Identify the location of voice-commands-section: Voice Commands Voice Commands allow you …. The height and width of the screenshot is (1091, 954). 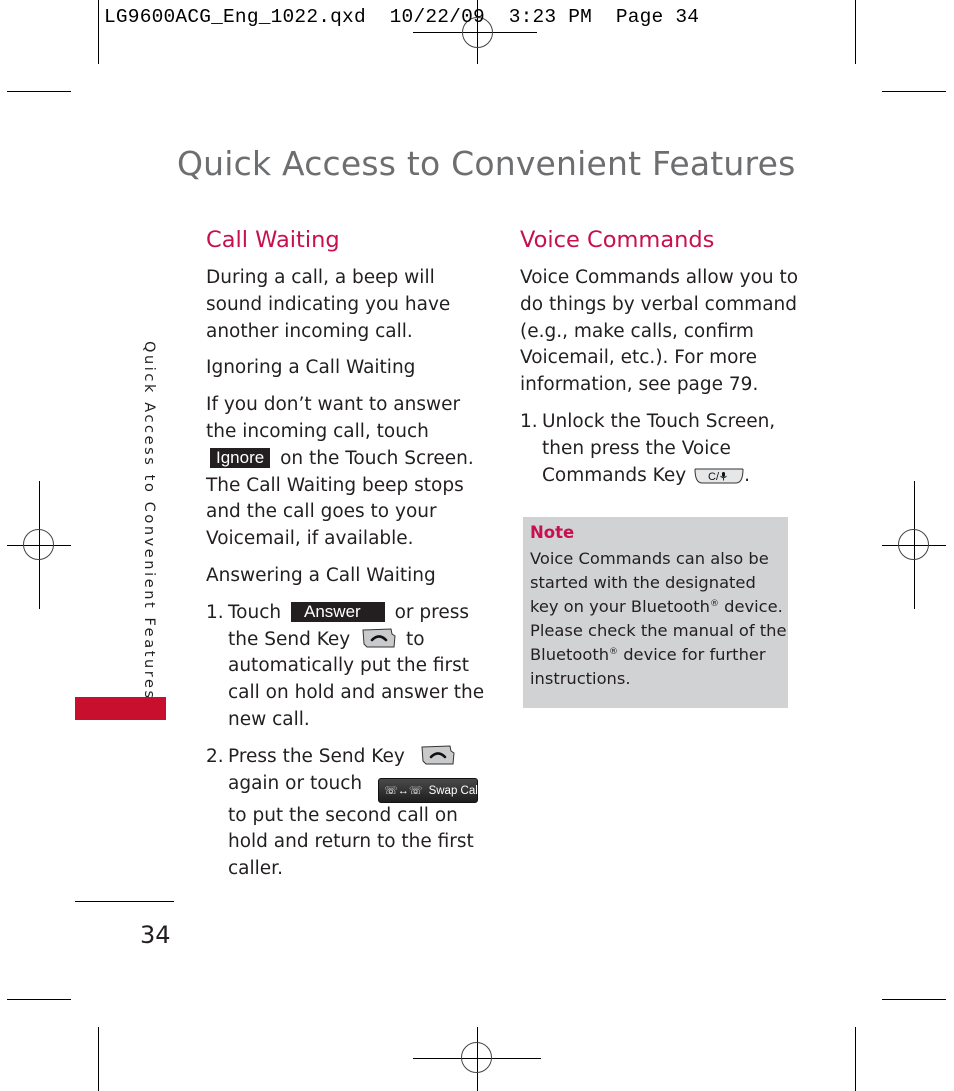
(660, 361).